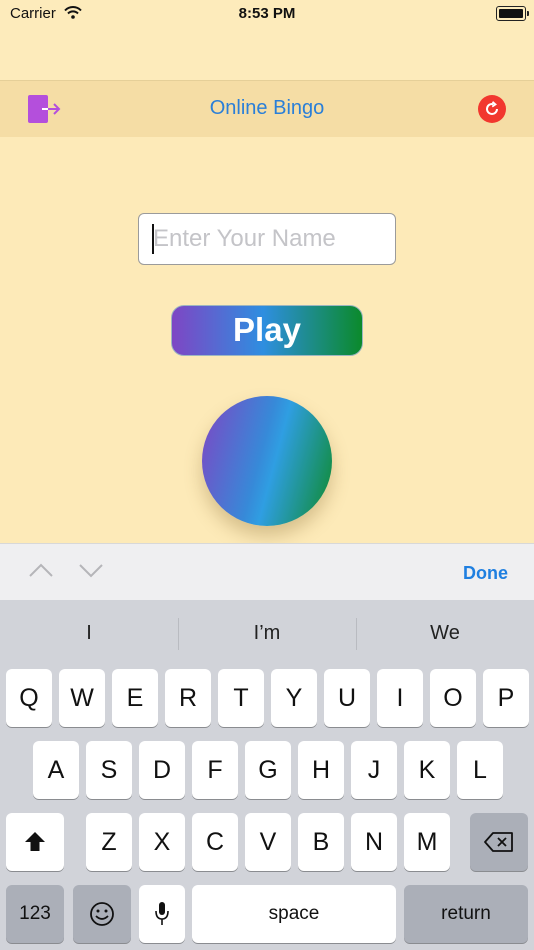 The image size is (534, 950). Describe the element at coordinates (267, 633) in the screenshot. I see `suggestion-2: I’m` at that location.